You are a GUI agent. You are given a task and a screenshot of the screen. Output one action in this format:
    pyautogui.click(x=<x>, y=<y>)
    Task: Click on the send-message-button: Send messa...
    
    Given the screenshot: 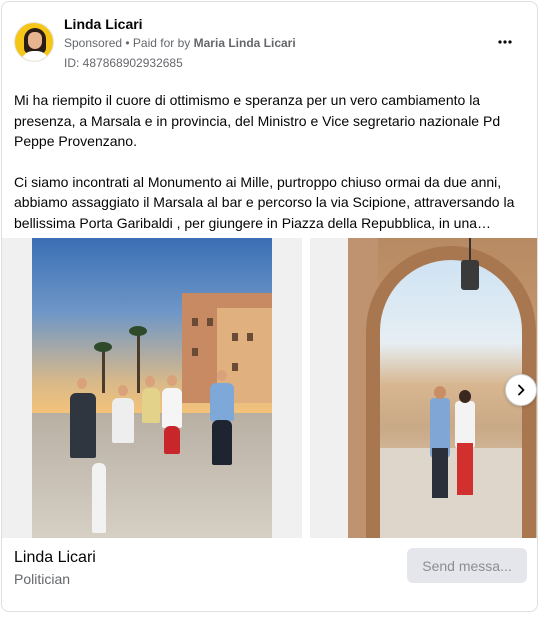 What is the action you would take?
    pyautogui.click(x=467, y=565)
    